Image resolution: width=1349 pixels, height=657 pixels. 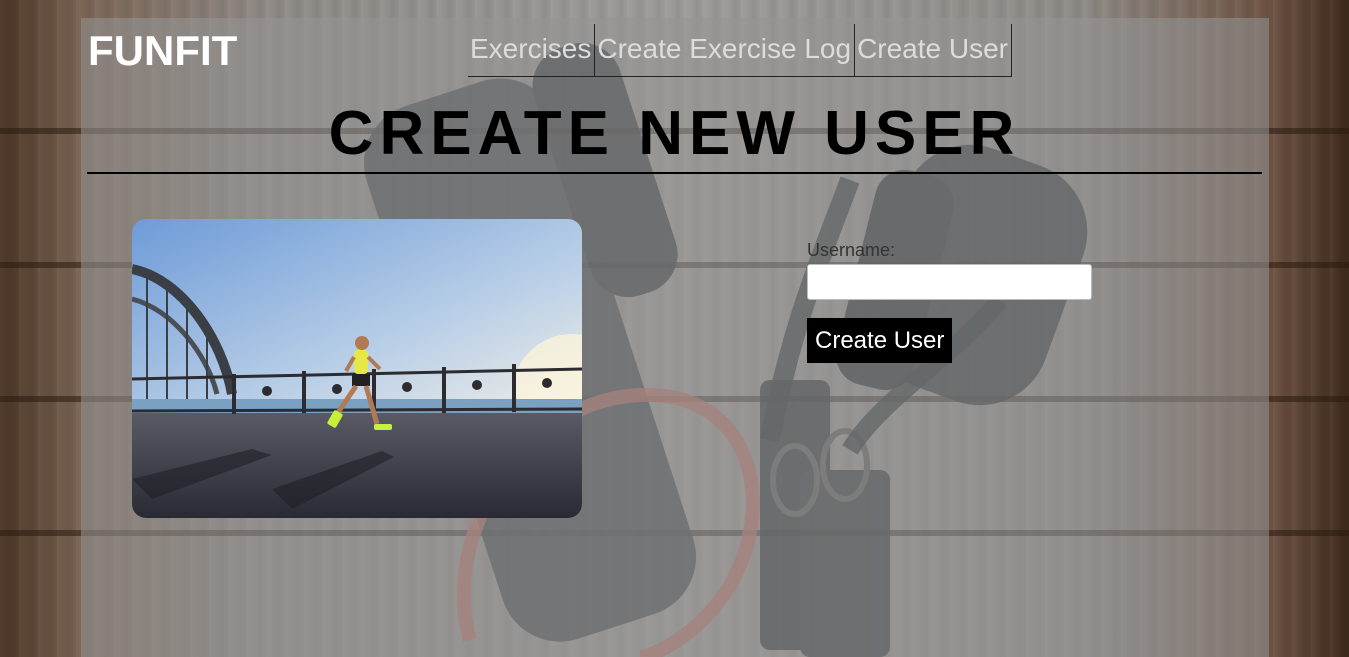 I want to click on create-user-button: Create User, so click(x=880, y=340).